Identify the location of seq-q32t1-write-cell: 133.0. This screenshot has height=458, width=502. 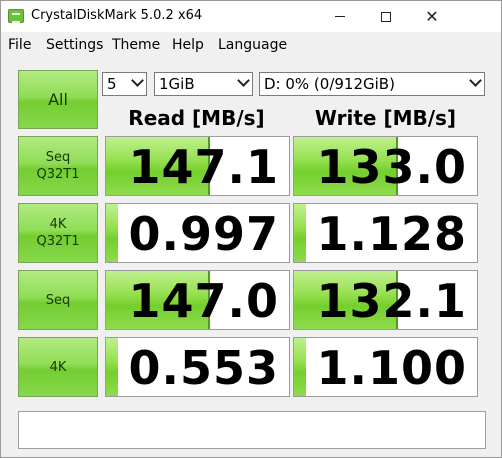
(385, 166).